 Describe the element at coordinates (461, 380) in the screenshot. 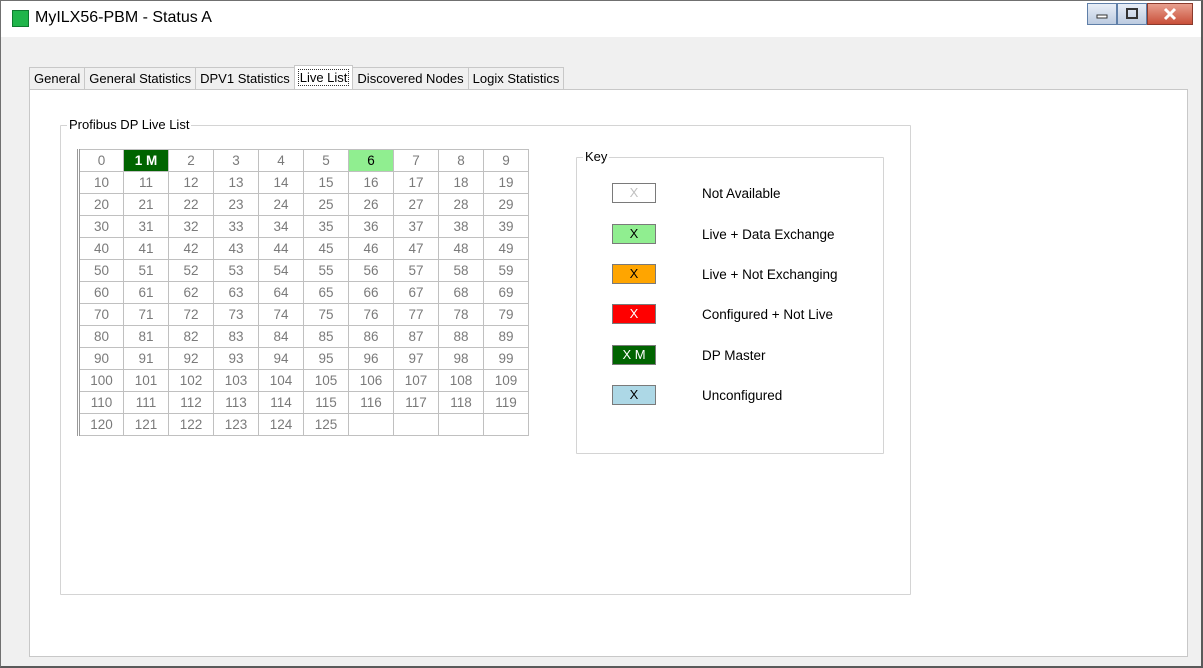

I see `live-list-node-cell: 108` at that location.